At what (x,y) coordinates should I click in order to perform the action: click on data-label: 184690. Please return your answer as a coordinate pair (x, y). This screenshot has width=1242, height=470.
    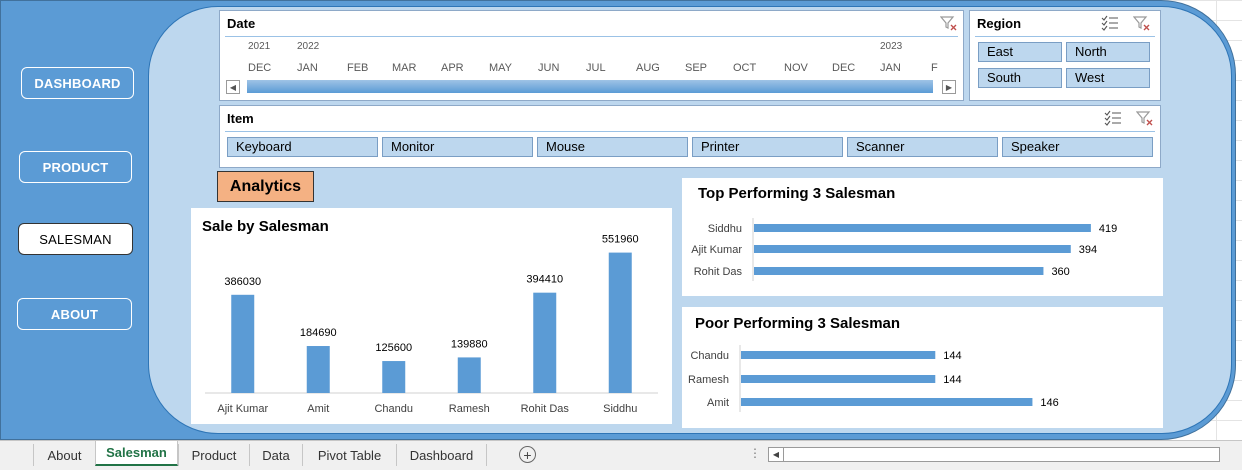
    Looking at the image, I should click on (318, 333).